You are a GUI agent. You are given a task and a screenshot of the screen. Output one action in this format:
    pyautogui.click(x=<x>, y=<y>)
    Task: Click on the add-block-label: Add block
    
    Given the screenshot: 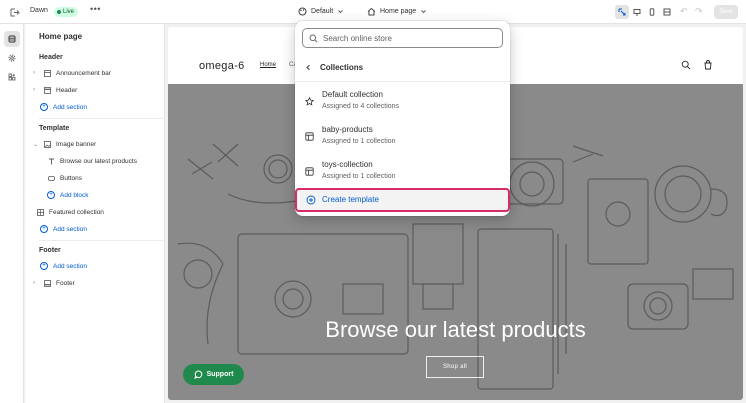 What is the action you would take?
    pyautogui.click(x=74, y=195)
    